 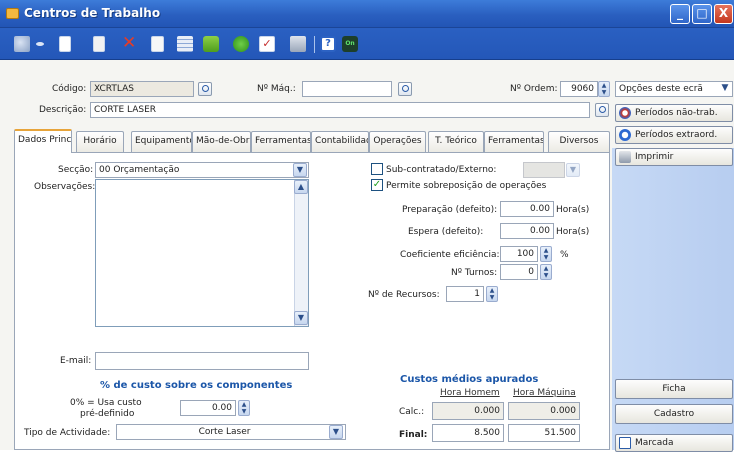 What do you see at coordinates (579, 89) in the screenshot?
I see `nordem-field: 9060` at bounding box center [579, 89].